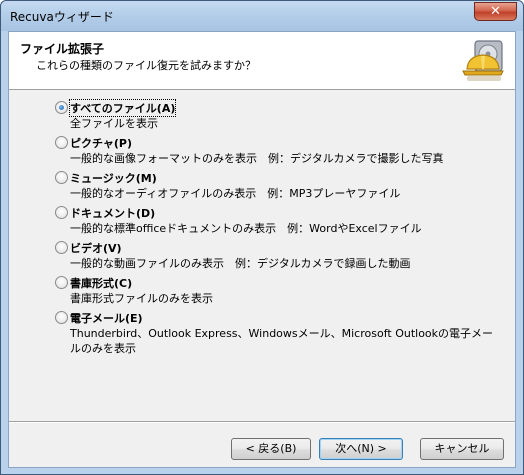 This screenshot has width=524, height=475. I want to click on page-title: ファイル拡張子, so click(62, 49).